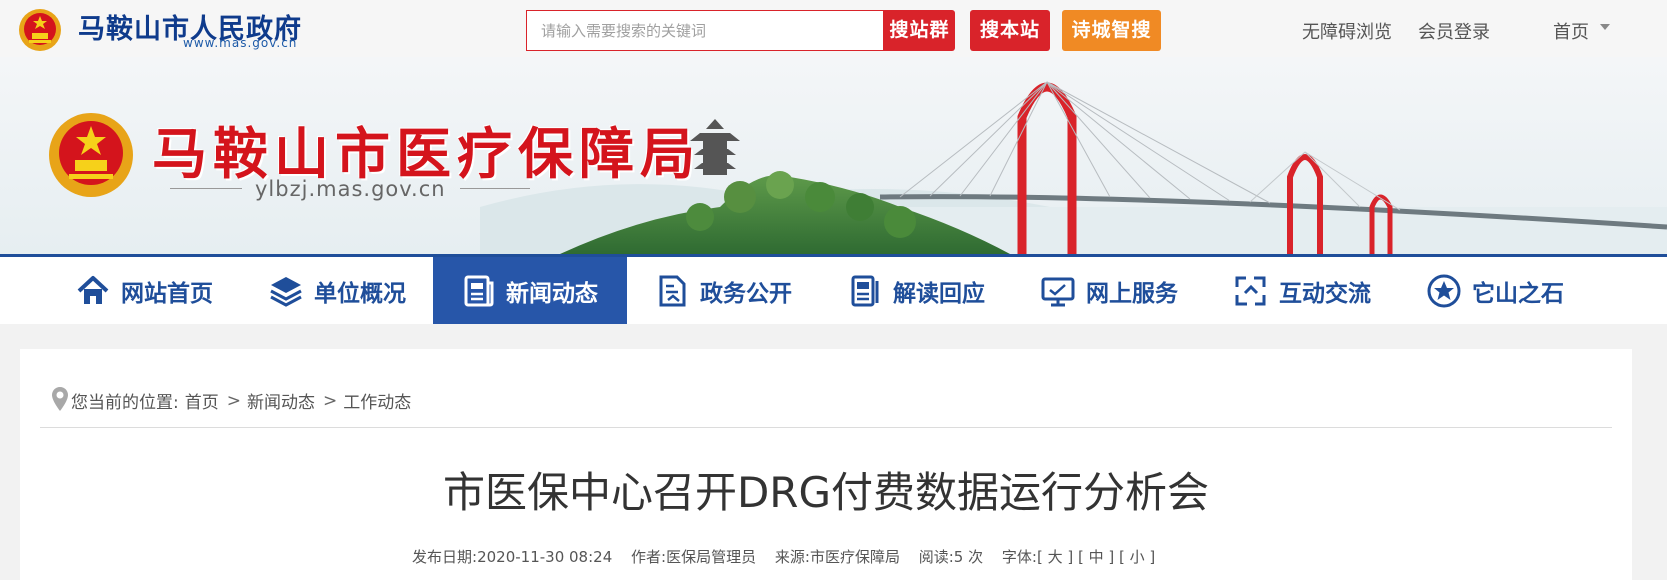  I want to click on banner-decor-line-left, so click(206, 188).